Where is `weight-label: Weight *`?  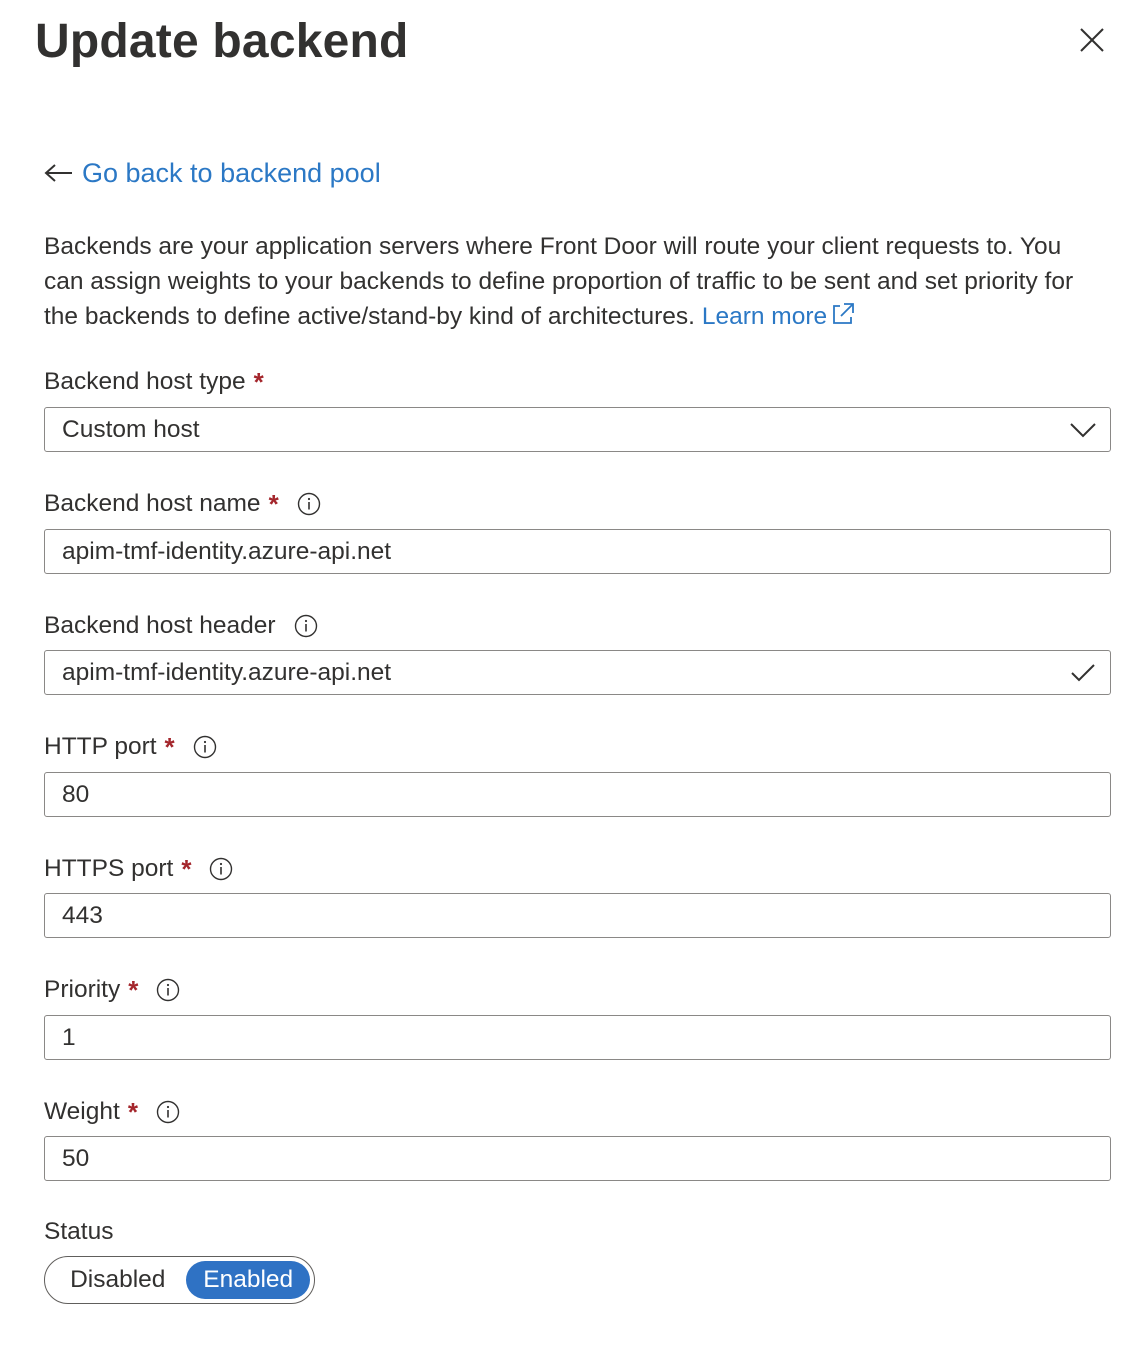 weight-label: Weight * is located at coordinates (112, 1112).